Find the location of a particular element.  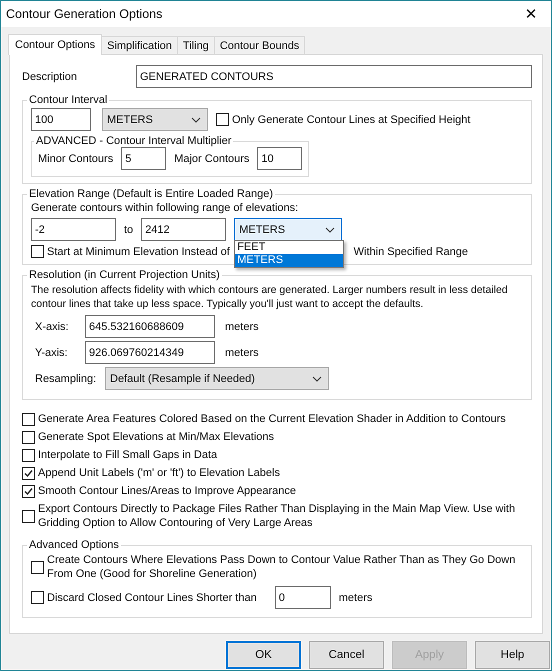

y-axis-field: 926.069760214349 is located at coordinates (150, 352).